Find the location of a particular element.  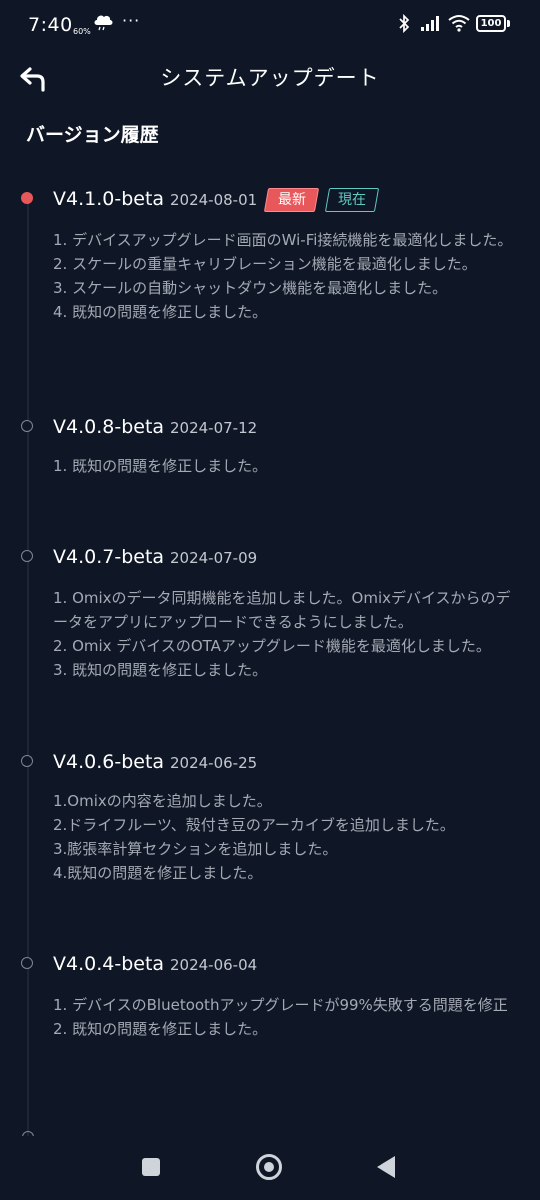

release-notes: 1. 既知の問題を修正しました。 is located at coordinates (284, 466).